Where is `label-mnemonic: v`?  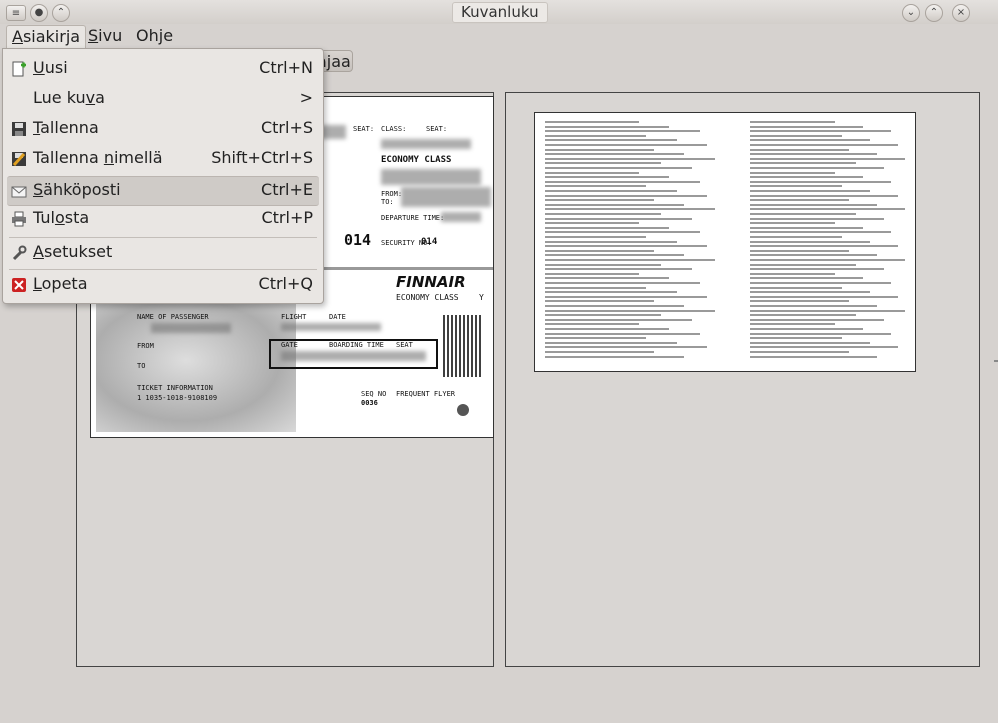
label-mnemonic: v is located at coordinates (90, 97).